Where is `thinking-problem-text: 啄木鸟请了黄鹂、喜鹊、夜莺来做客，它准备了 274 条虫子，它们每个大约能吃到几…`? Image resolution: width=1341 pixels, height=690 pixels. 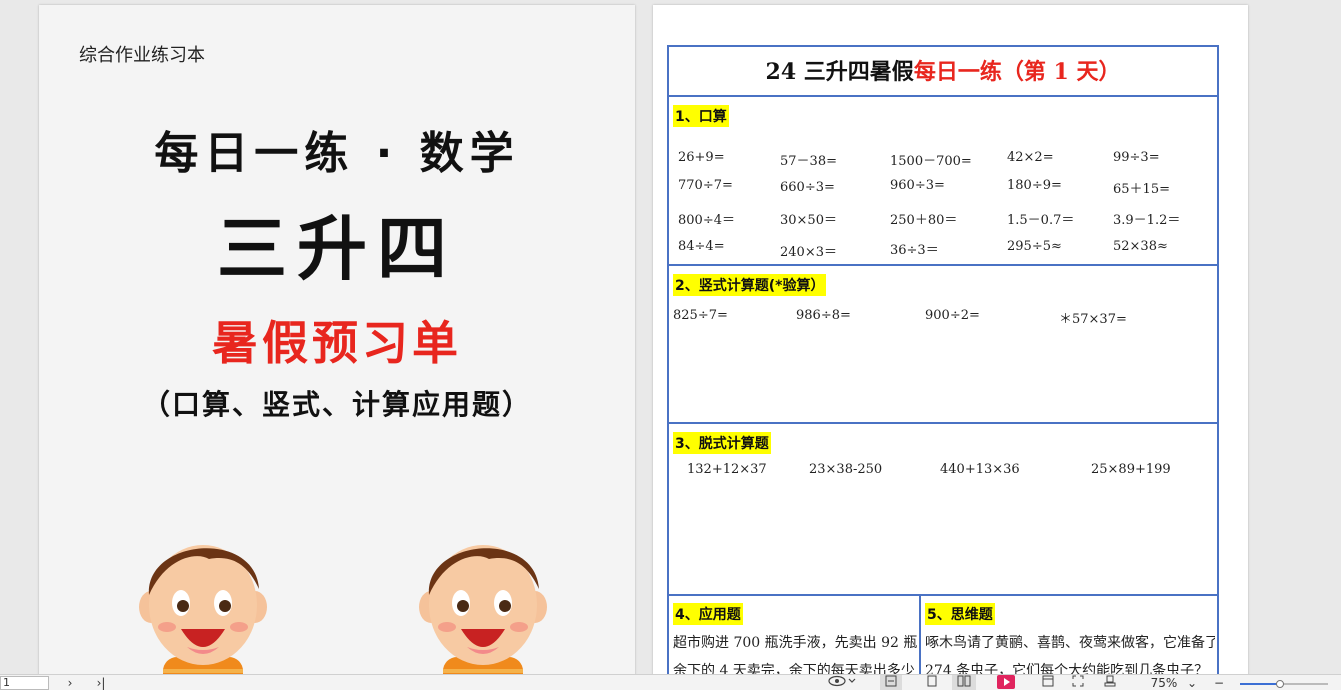
thinking-problem-text: 啄木鸟请了黄鹂、喜鹊、夜莺来做客，它准备了 274 条虫子，它们每个大约能吃到几… is located at coordinates (1070, 653).